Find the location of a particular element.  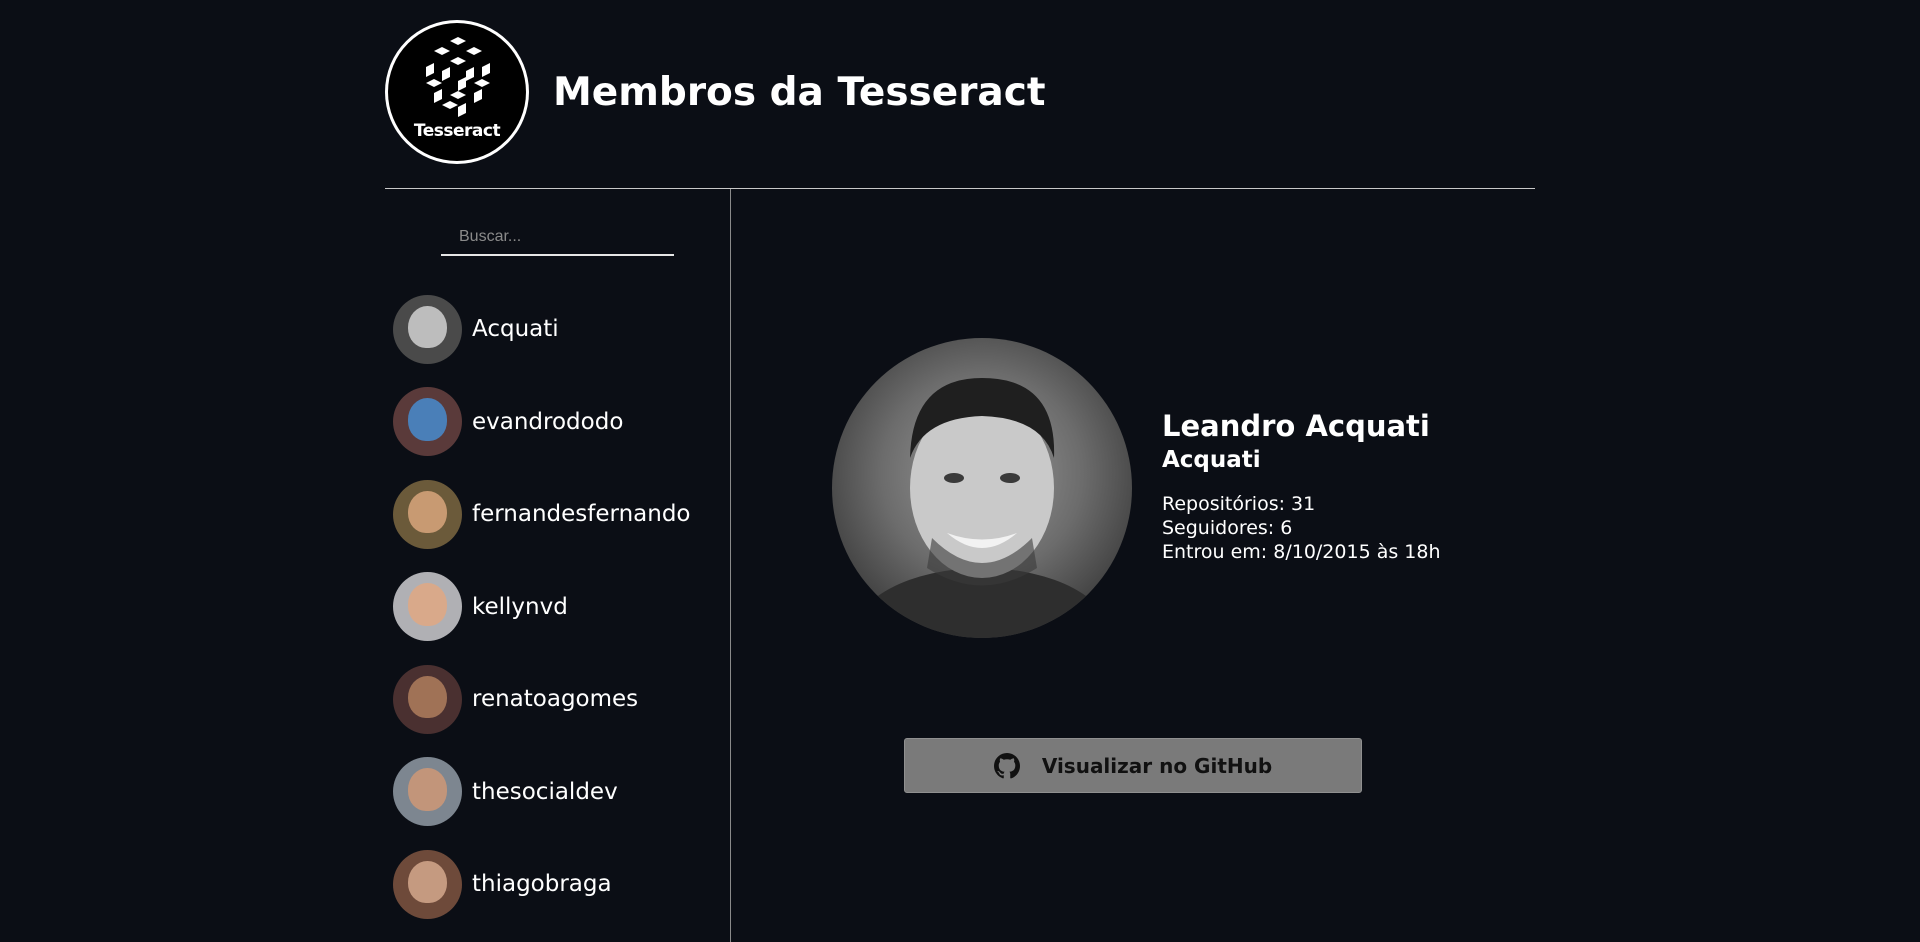

member-item-acquati: Acquati is located at coordinates (558, 329).